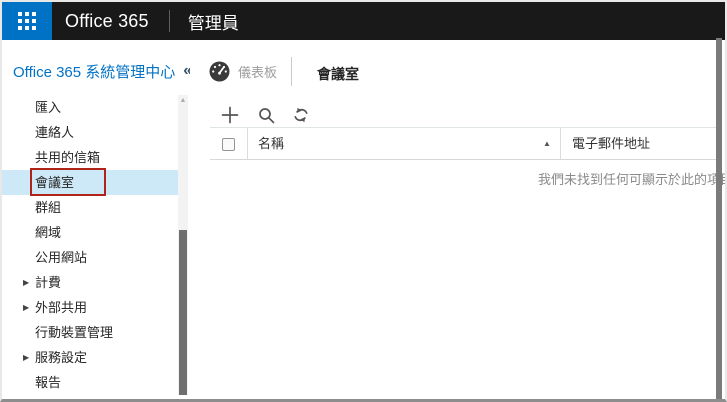 The height and width of the screenshot is (402, 727). I want to click on refresh-button, so click(301, 115).